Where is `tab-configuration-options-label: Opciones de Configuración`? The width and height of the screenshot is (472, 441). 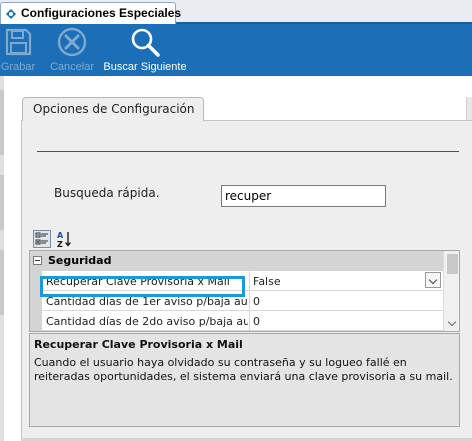
tab-configuration-options-label: Opciones de Configuración is located at coordinates (114, 109).